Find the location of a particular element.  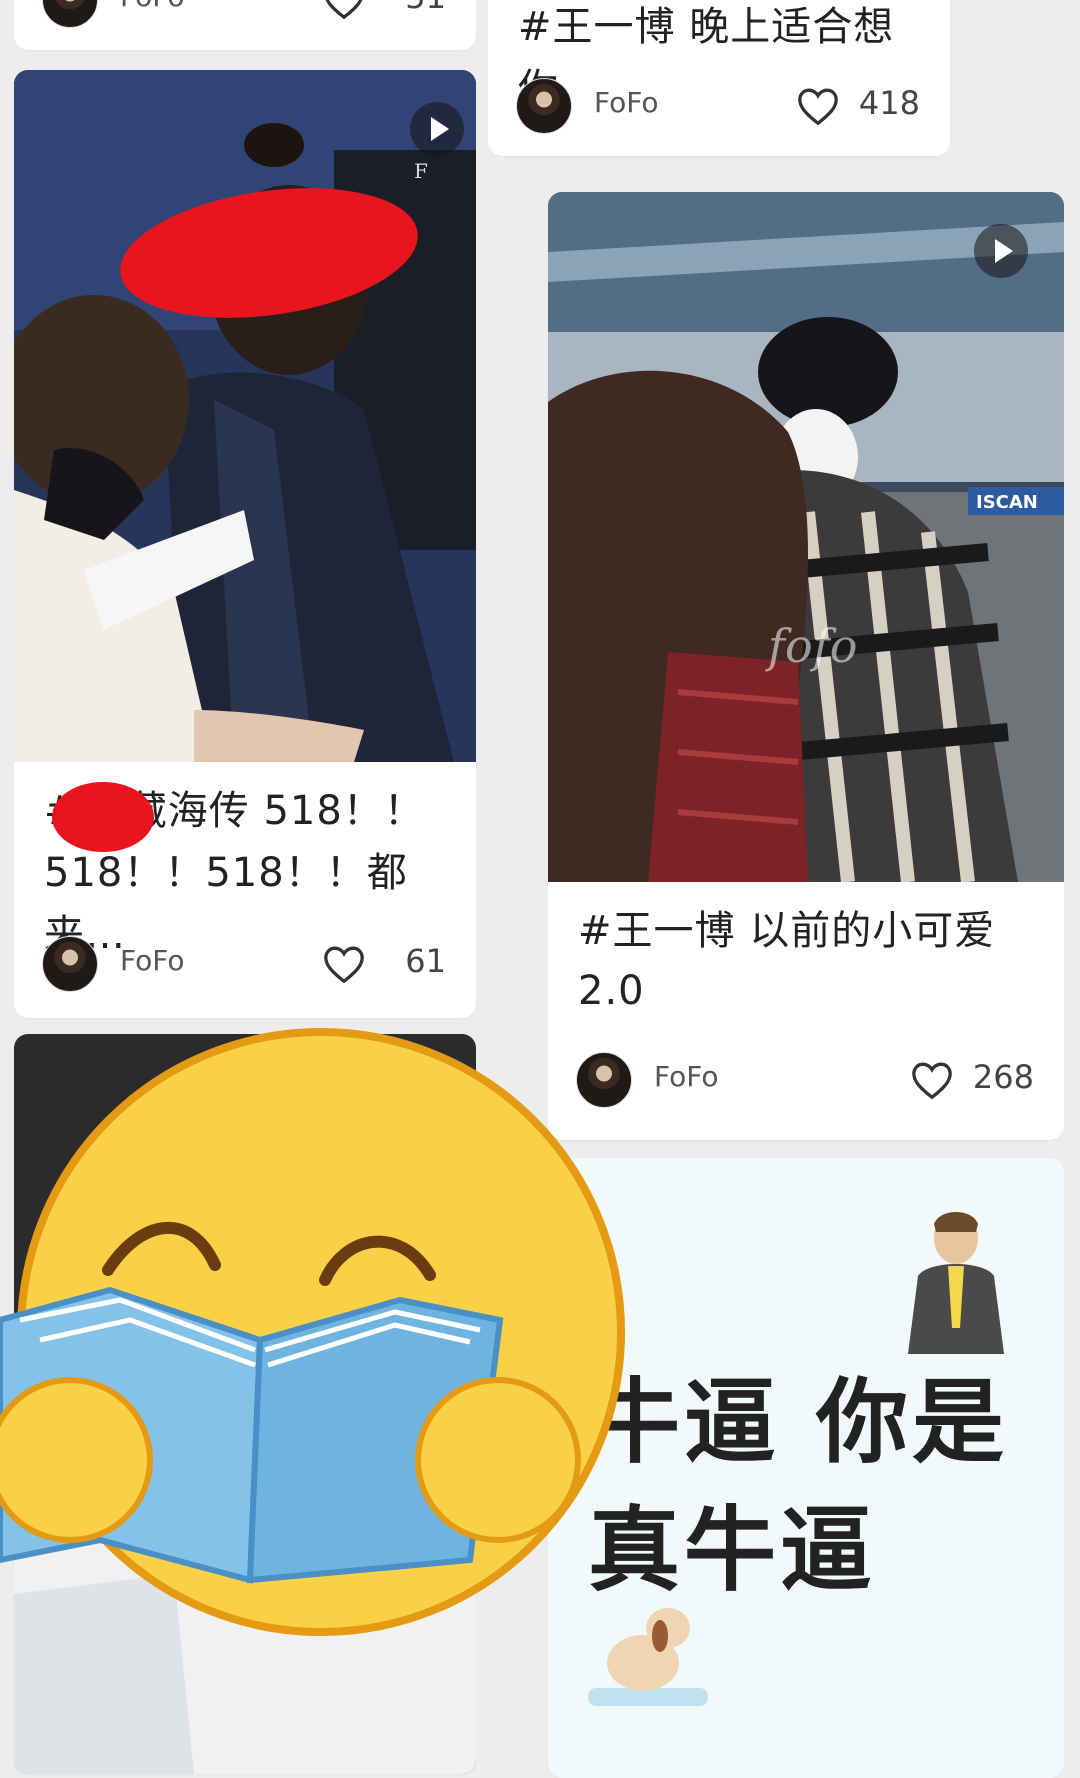

like-count: 418 is located at coordinates (889, 103).